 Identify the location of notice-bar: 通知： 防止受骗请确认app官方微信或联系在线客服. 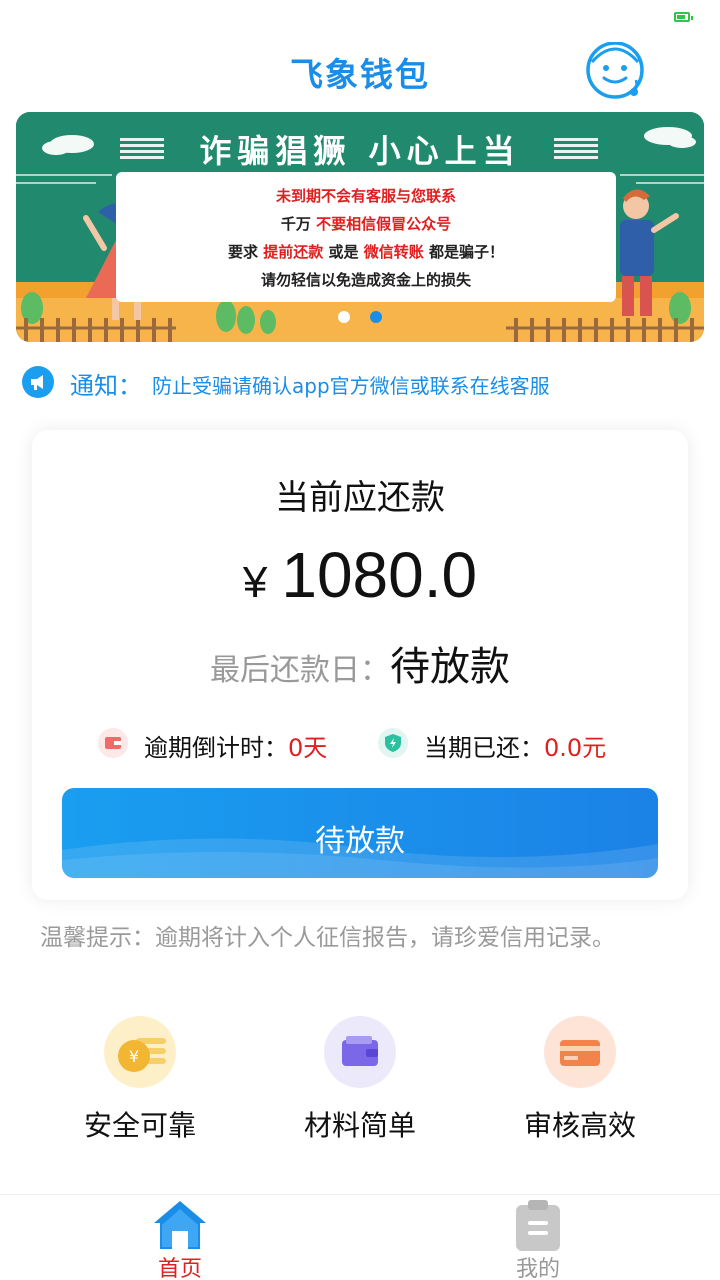
(362, 382).